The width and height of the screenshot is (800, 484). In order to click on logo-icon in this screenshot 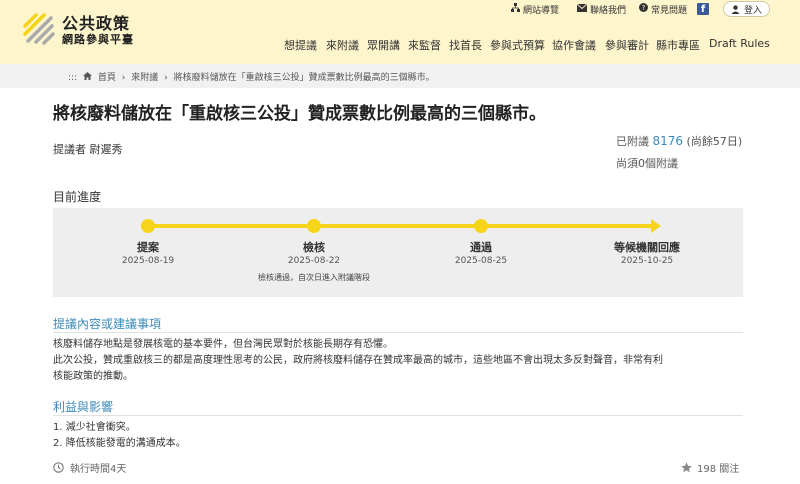, I will do `click(39, 29)`.